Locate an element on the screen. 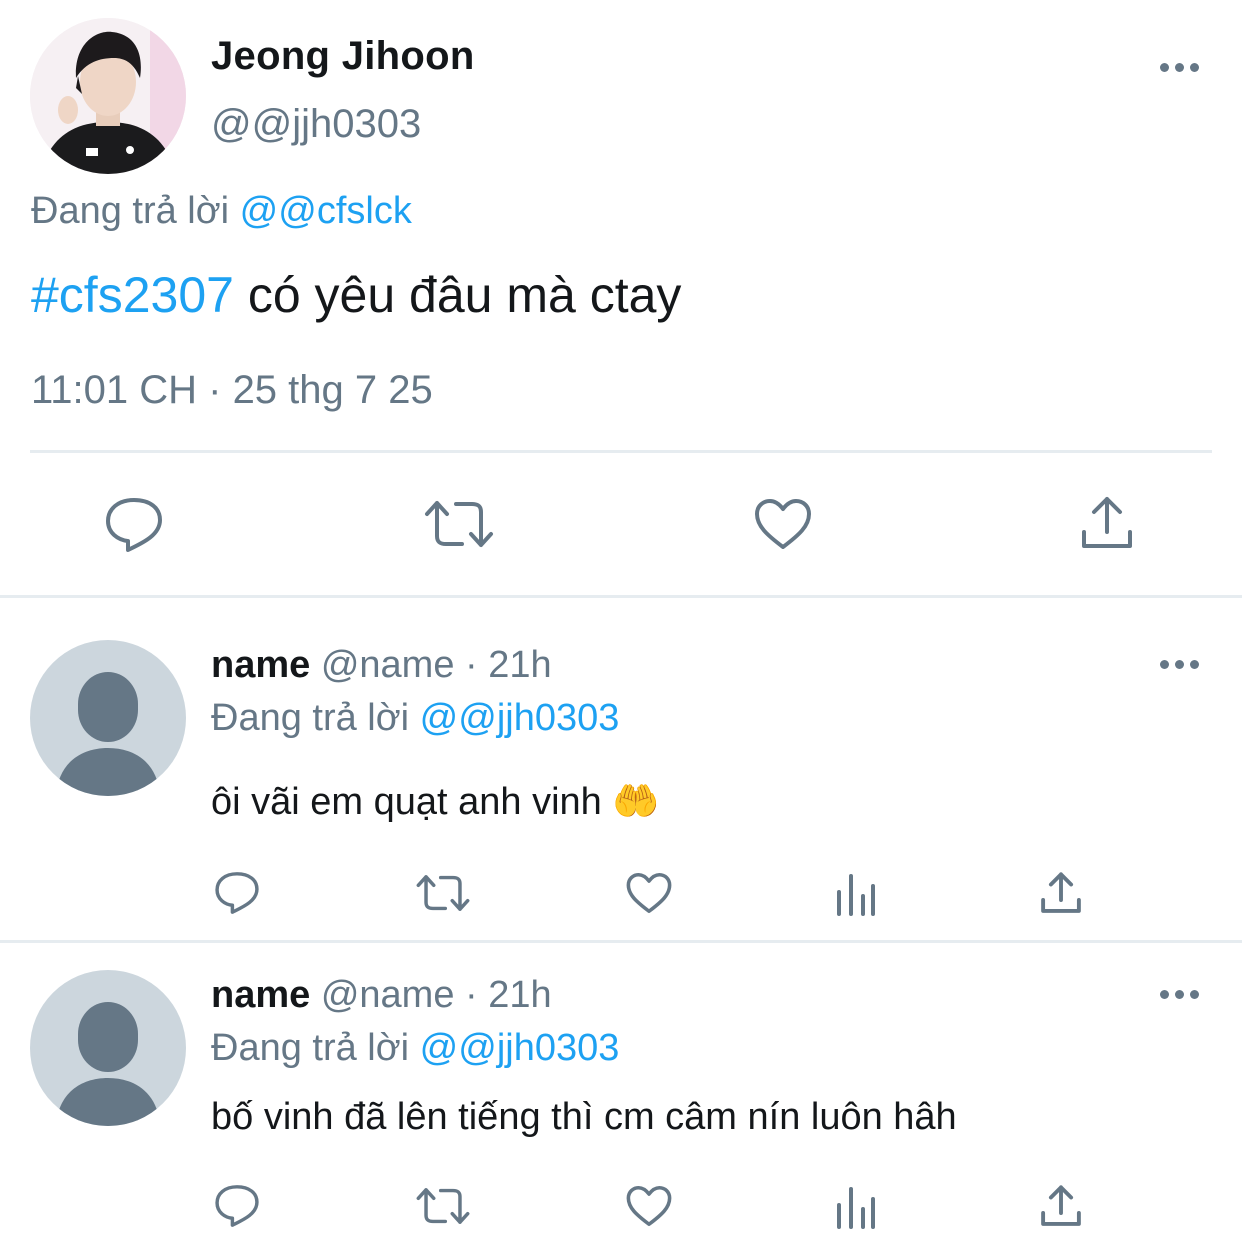 The image size is (1242, 1253). tweet-text: #cfs2307 có yêu đâu mà ctay is located at coordinates (356, 295).